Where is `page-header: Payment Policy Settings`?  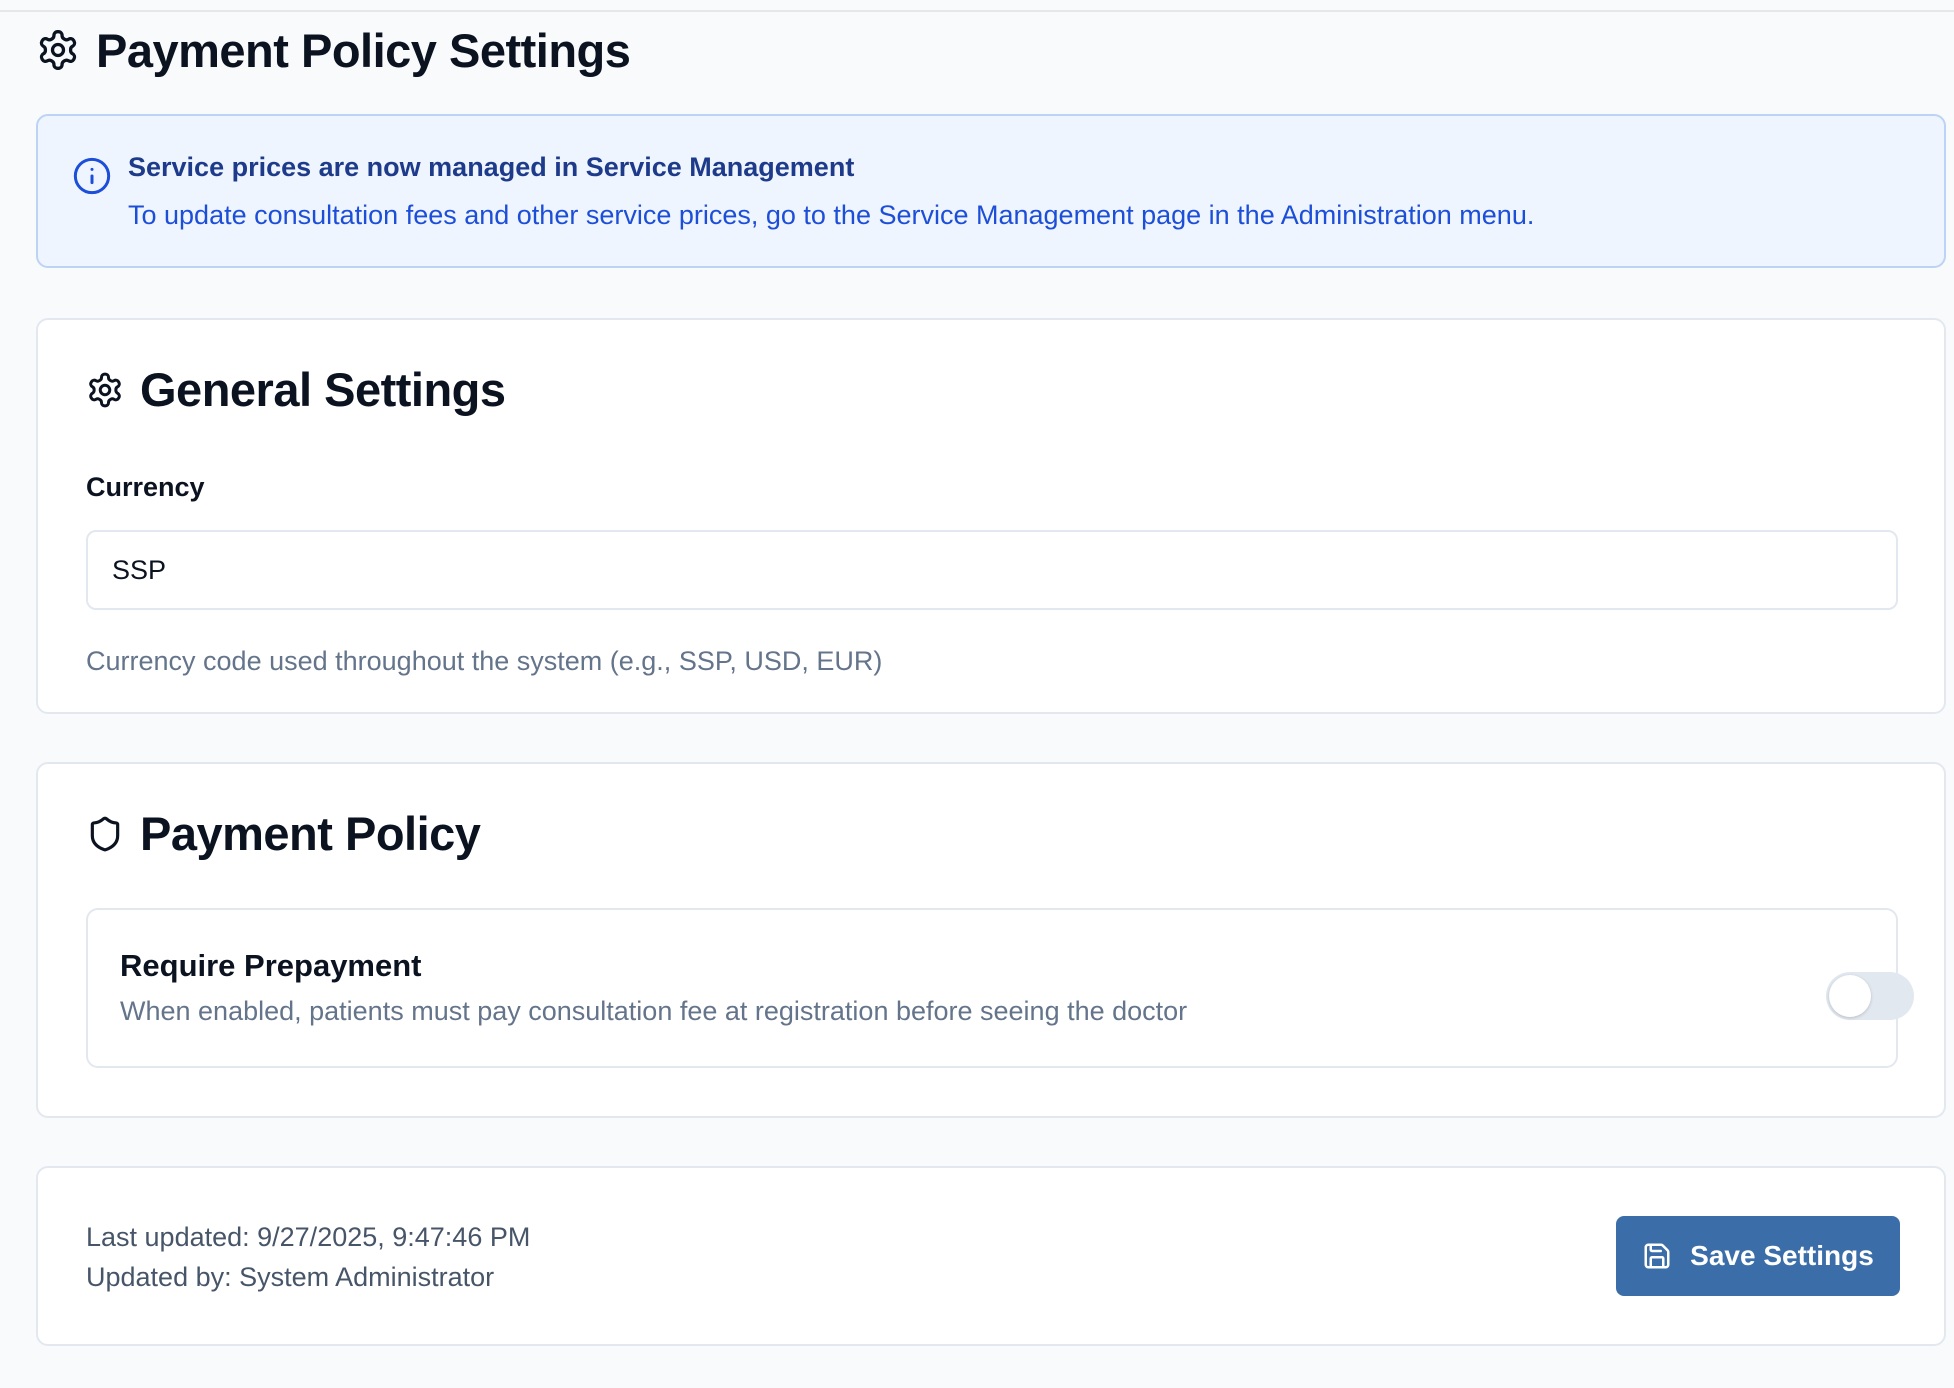
page-header: Payment Policy Settings is located at coordinates (333, 50).